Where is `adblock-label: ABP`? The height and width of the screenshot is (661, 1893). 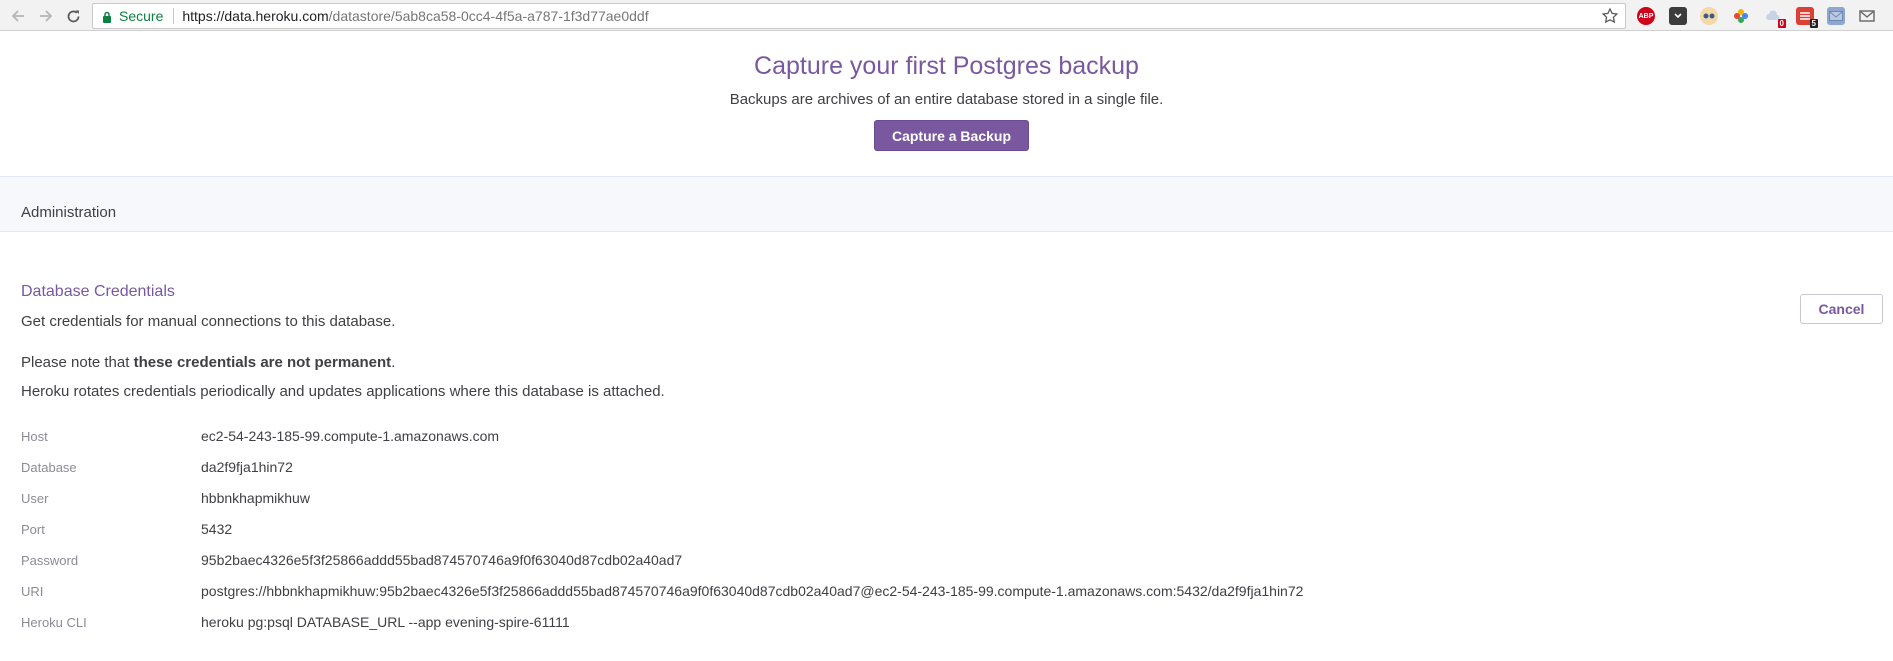
adblock-label: ABP is located at coordinates (1646, 16).